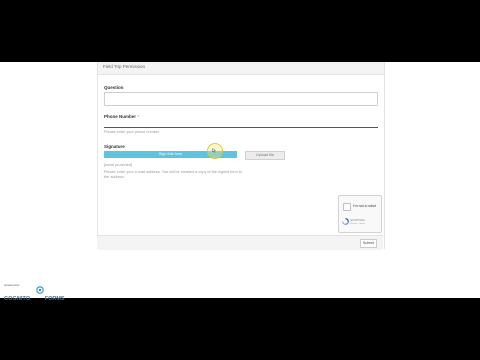  Describe the element at coordinates (34, 292) in the screenshot. I see `powered-by-branding: powered by COGNITO FORMS` at that location.